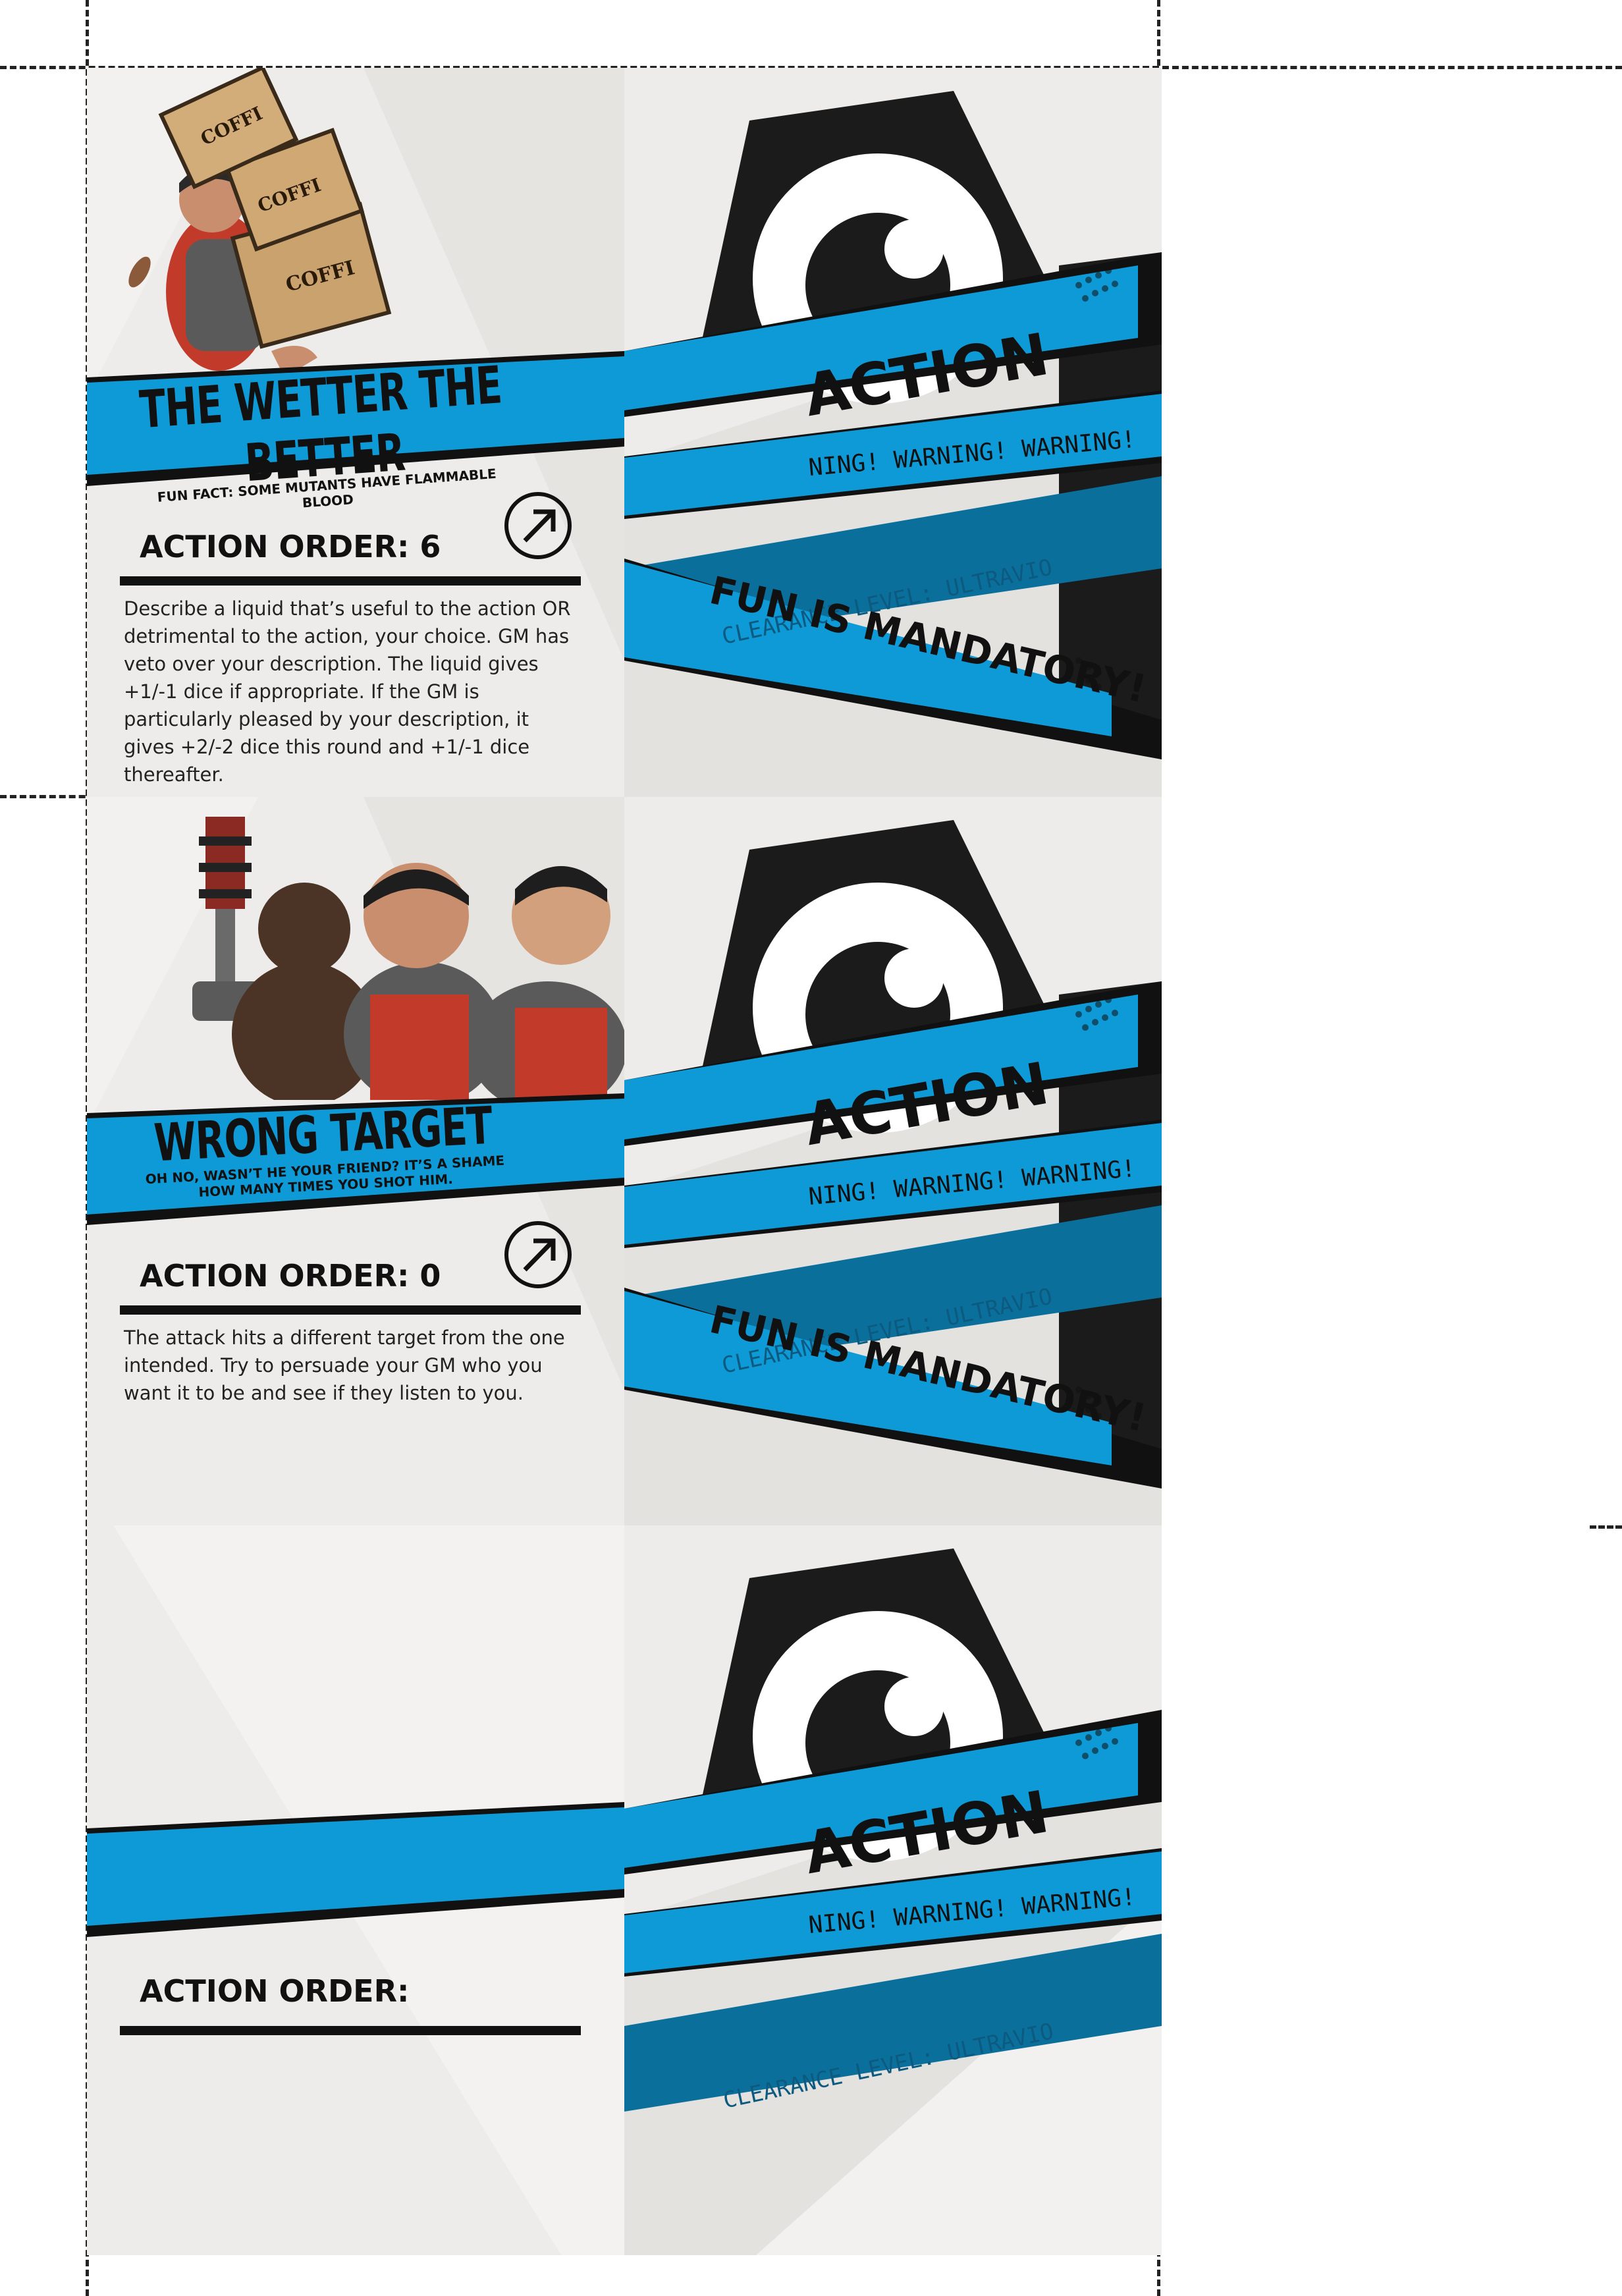 Image resolution: width=1622 pixels, height=2296 pixels. I want to click on action-order-label: ACTION ORDER: 0, so click(290, 1276).